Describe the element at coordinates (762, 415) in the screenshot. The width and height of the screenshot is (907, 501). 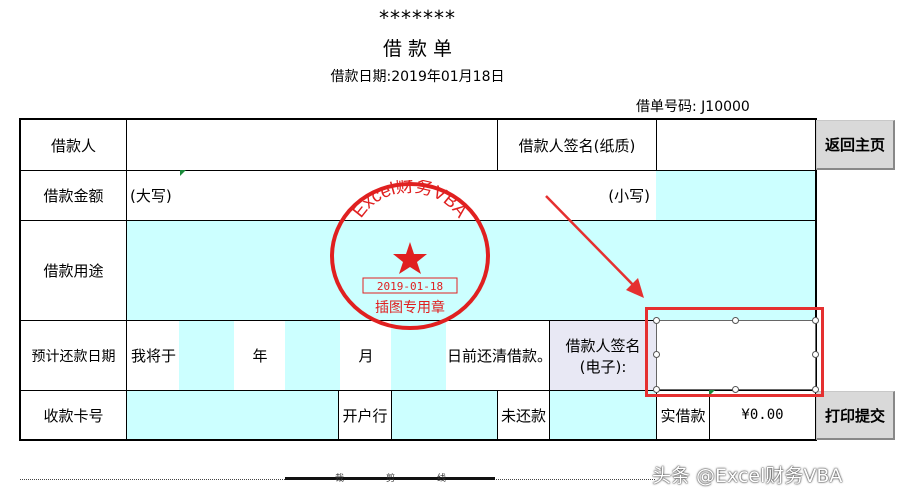
I see `actual-loan-value: ¥0.00` at that location.